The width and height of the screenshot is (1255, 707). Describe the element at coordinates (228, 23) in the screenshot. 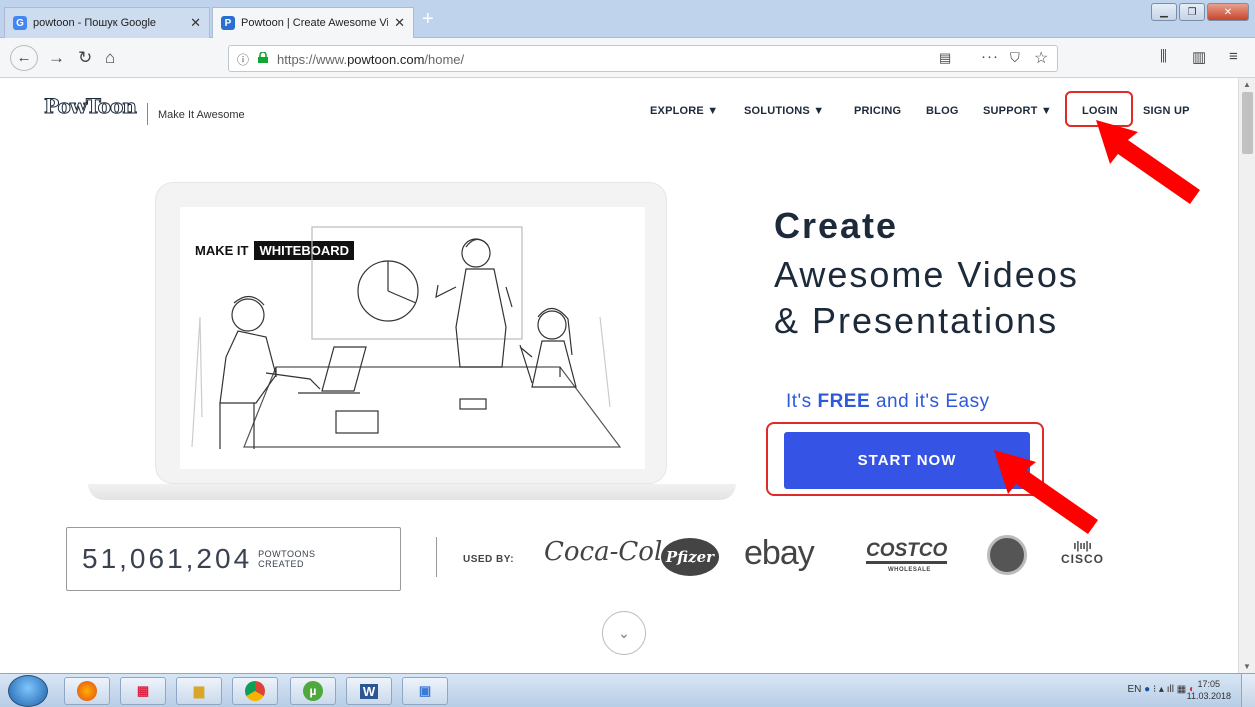

I see `powtoon-favicon-icon: P` at that location.